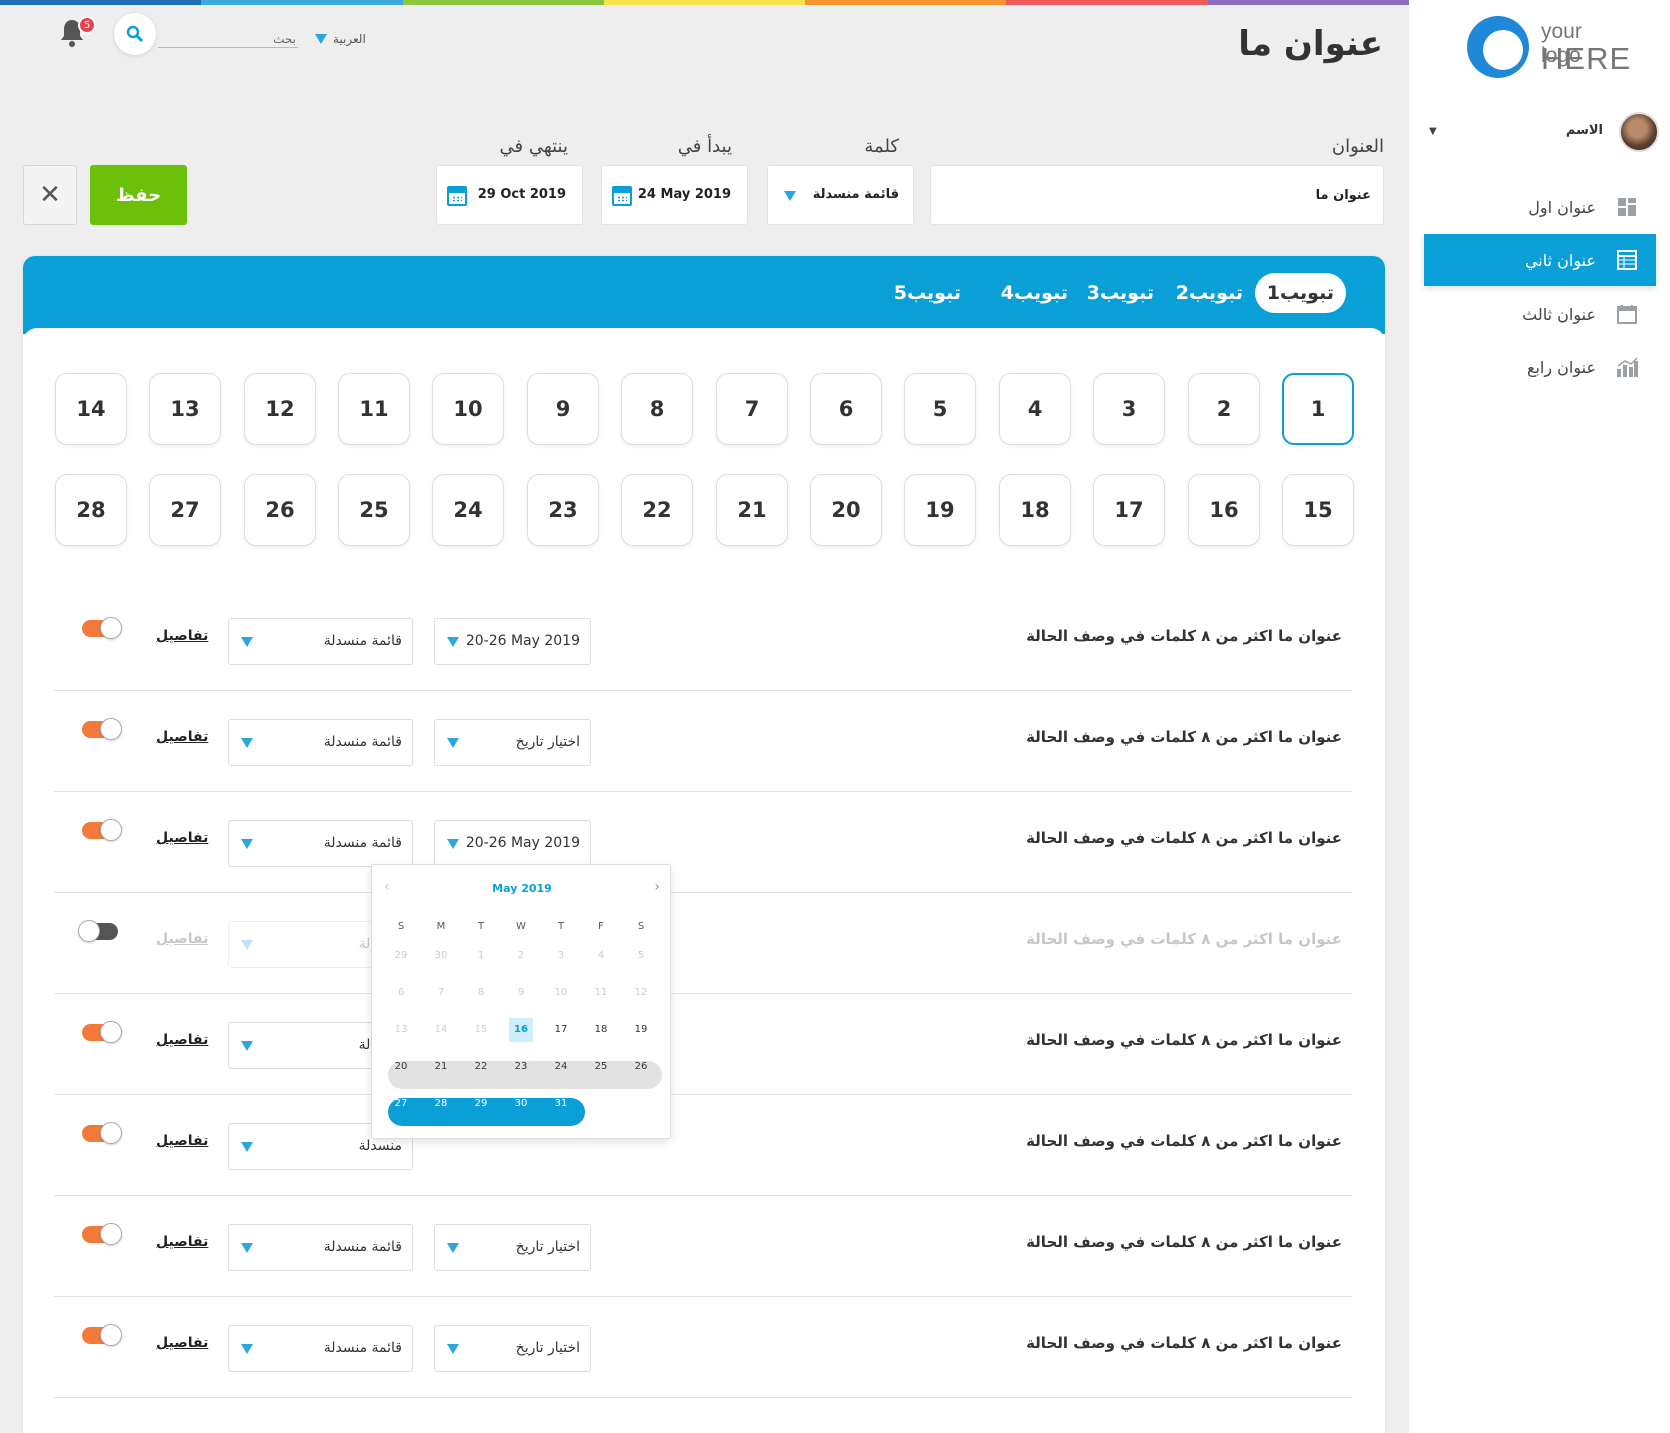 Image resolution: width=1670 pixels, height=1433 pixels. I want to click on day-button-22: 22, so click(657, 510).